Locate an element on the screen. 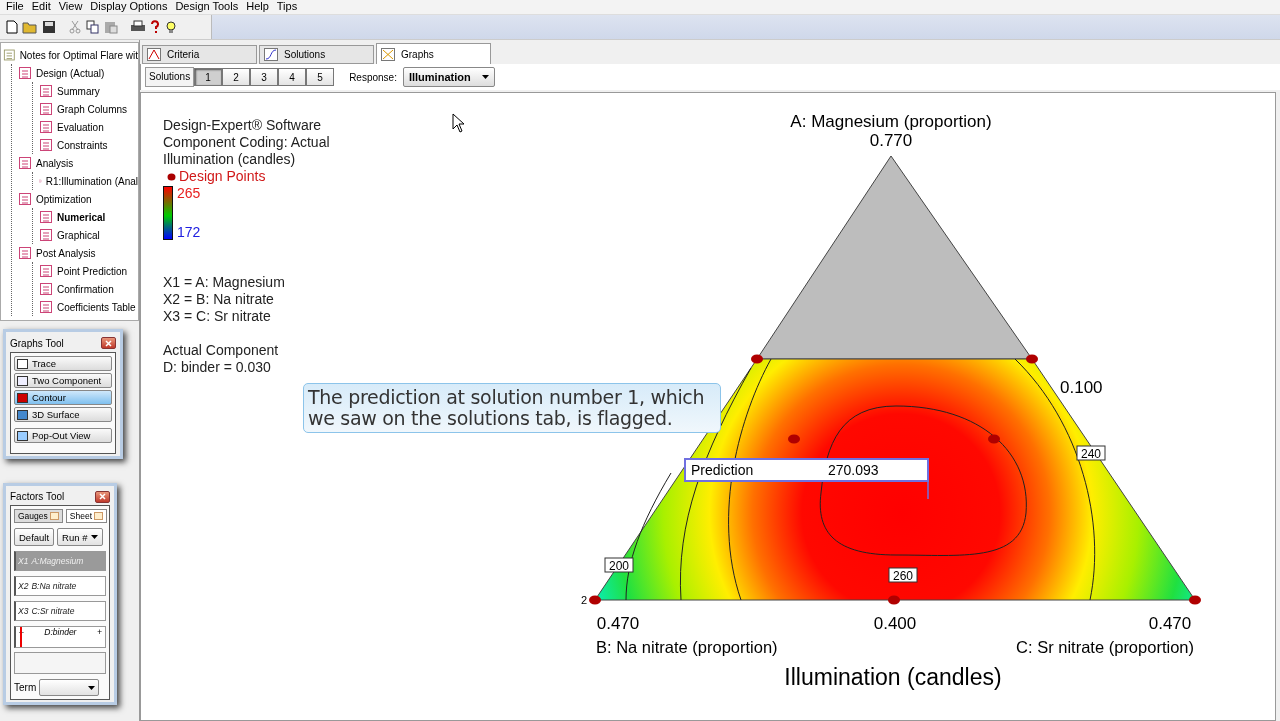 The height and width of the screenshot is (721, 1280). close-icon is located at coordinates (102, 496).